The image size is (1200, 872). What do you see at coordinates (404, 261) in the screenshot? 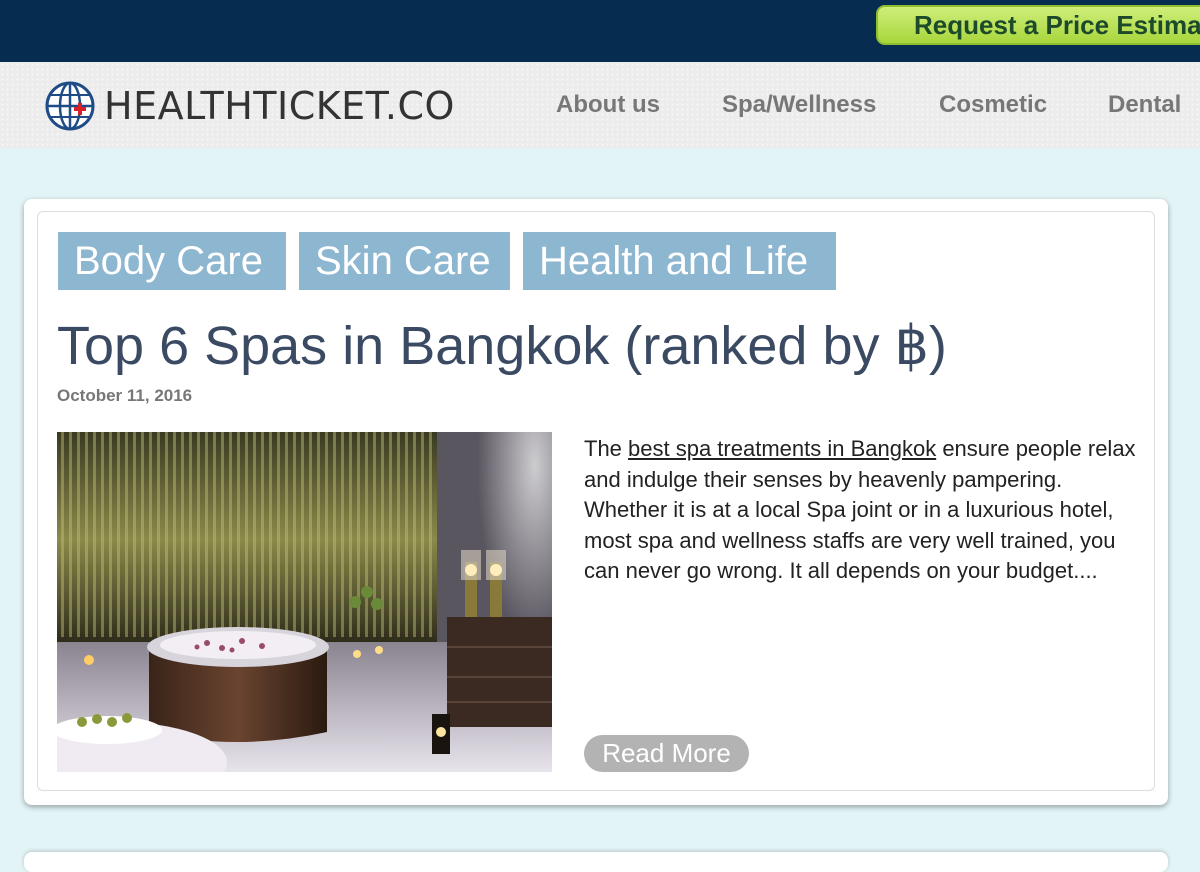
I see `tag-skin-care: Skin Care` at bounding box center [404, 261].